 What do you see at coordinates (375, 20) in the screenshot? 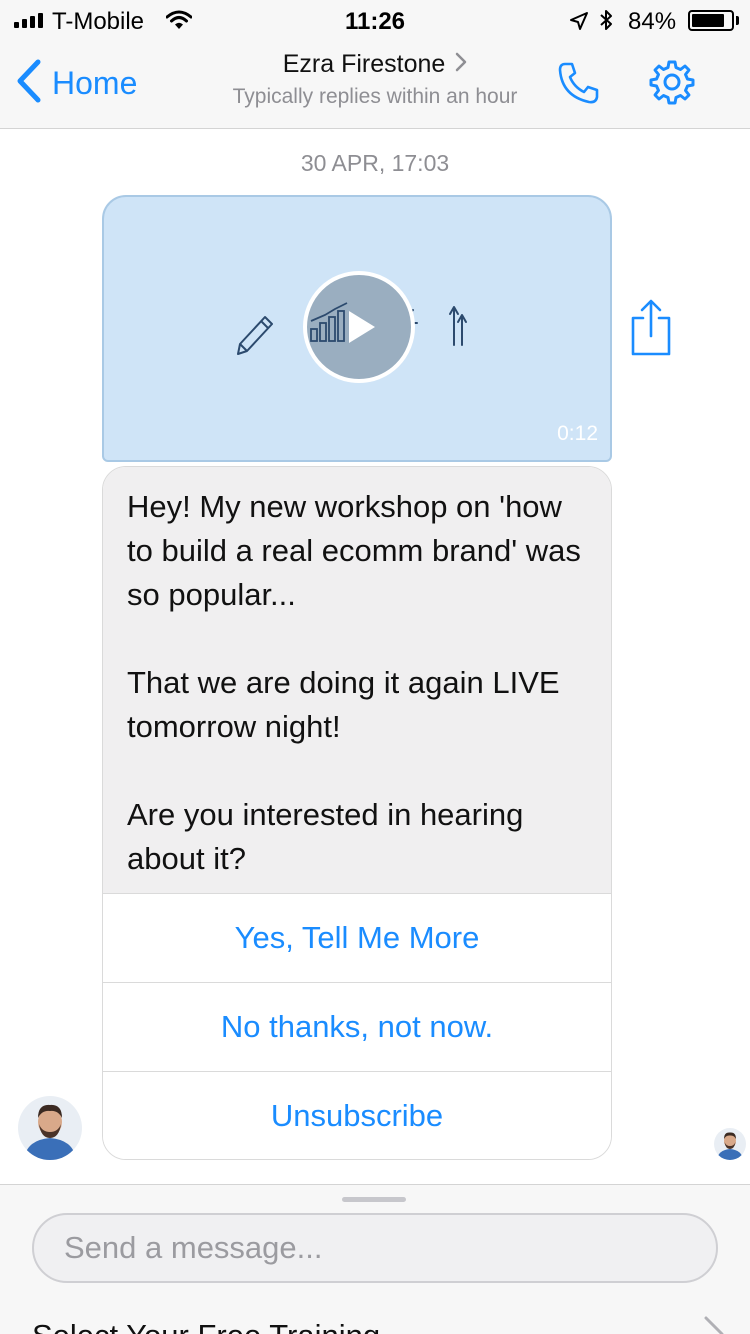
I see `status-bar: T-Mobile 11:26 84%` at bounding box center [375, 20].